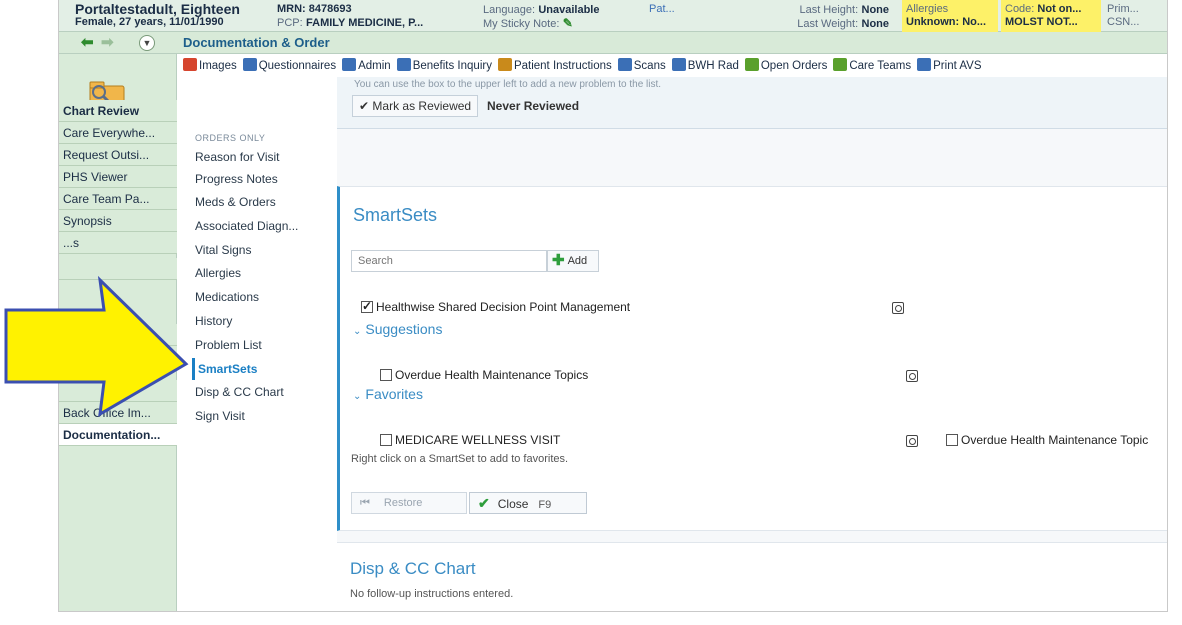  Describe the element at coordinates (118, 111) in the screenshot. I see `activity-tab: Chart Review` at that location.